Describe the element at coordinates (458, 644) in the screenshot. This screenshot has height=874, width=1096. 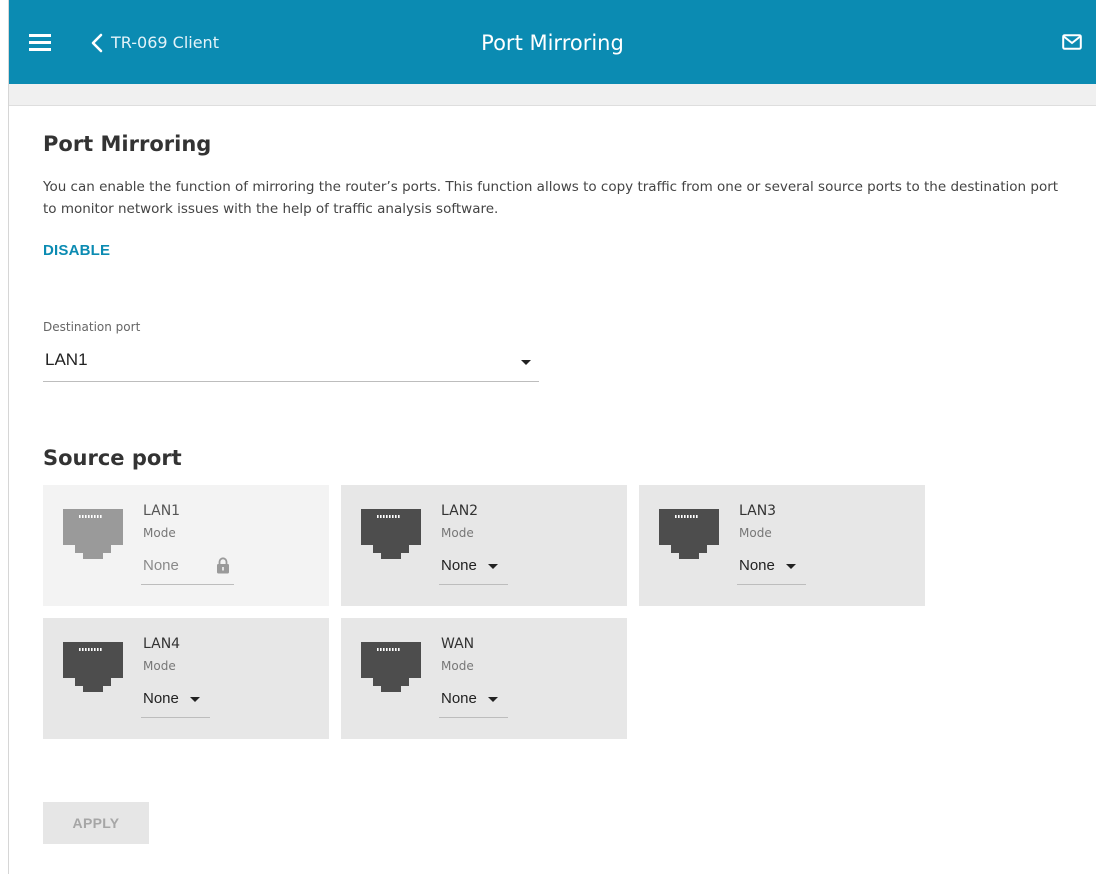
I see `port-name: WAN` at that location.